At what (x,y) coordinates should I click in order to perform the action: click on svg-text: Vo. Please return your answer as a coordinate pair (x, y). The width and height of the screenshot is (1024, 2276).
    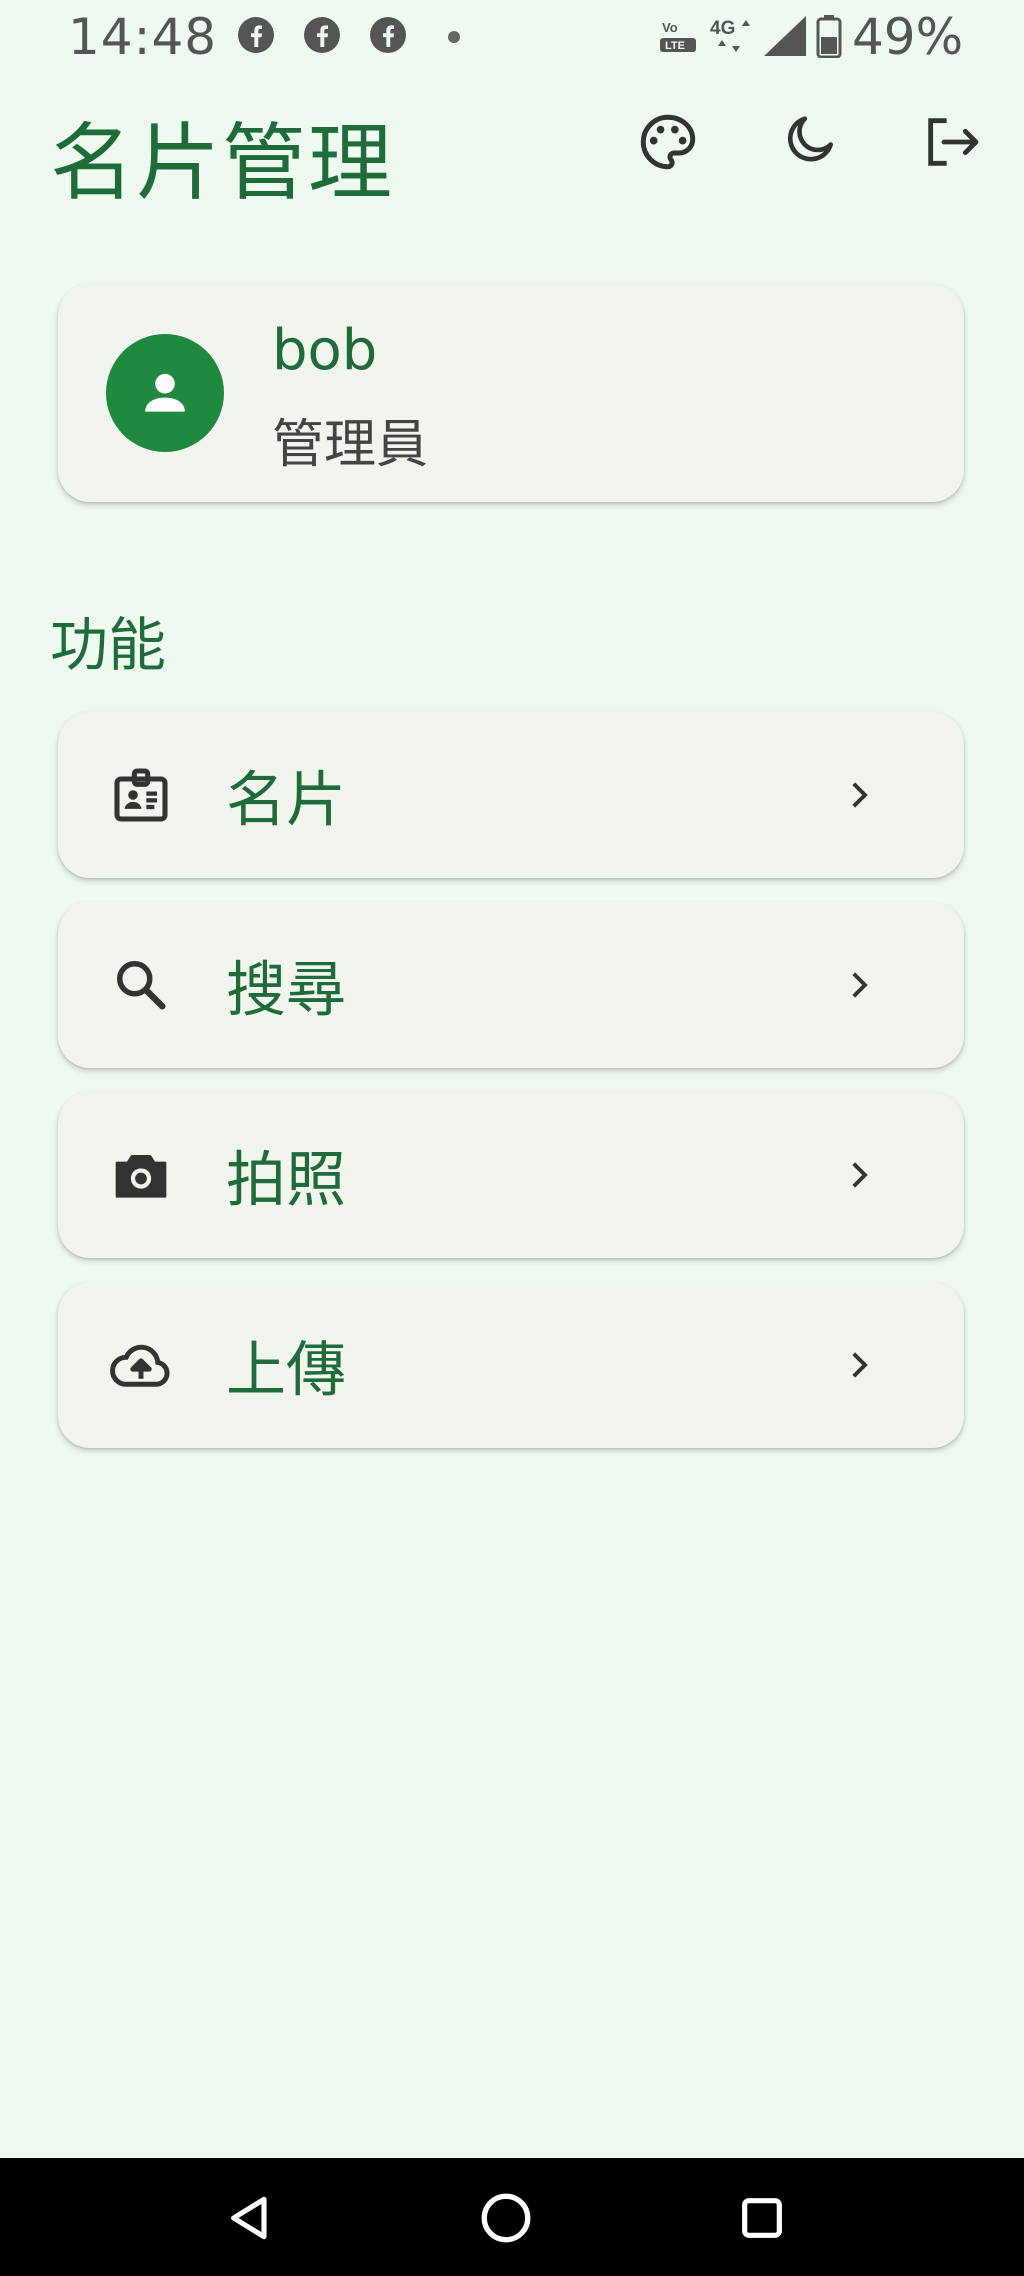
    Looking at the image, I should click on (670, 27).